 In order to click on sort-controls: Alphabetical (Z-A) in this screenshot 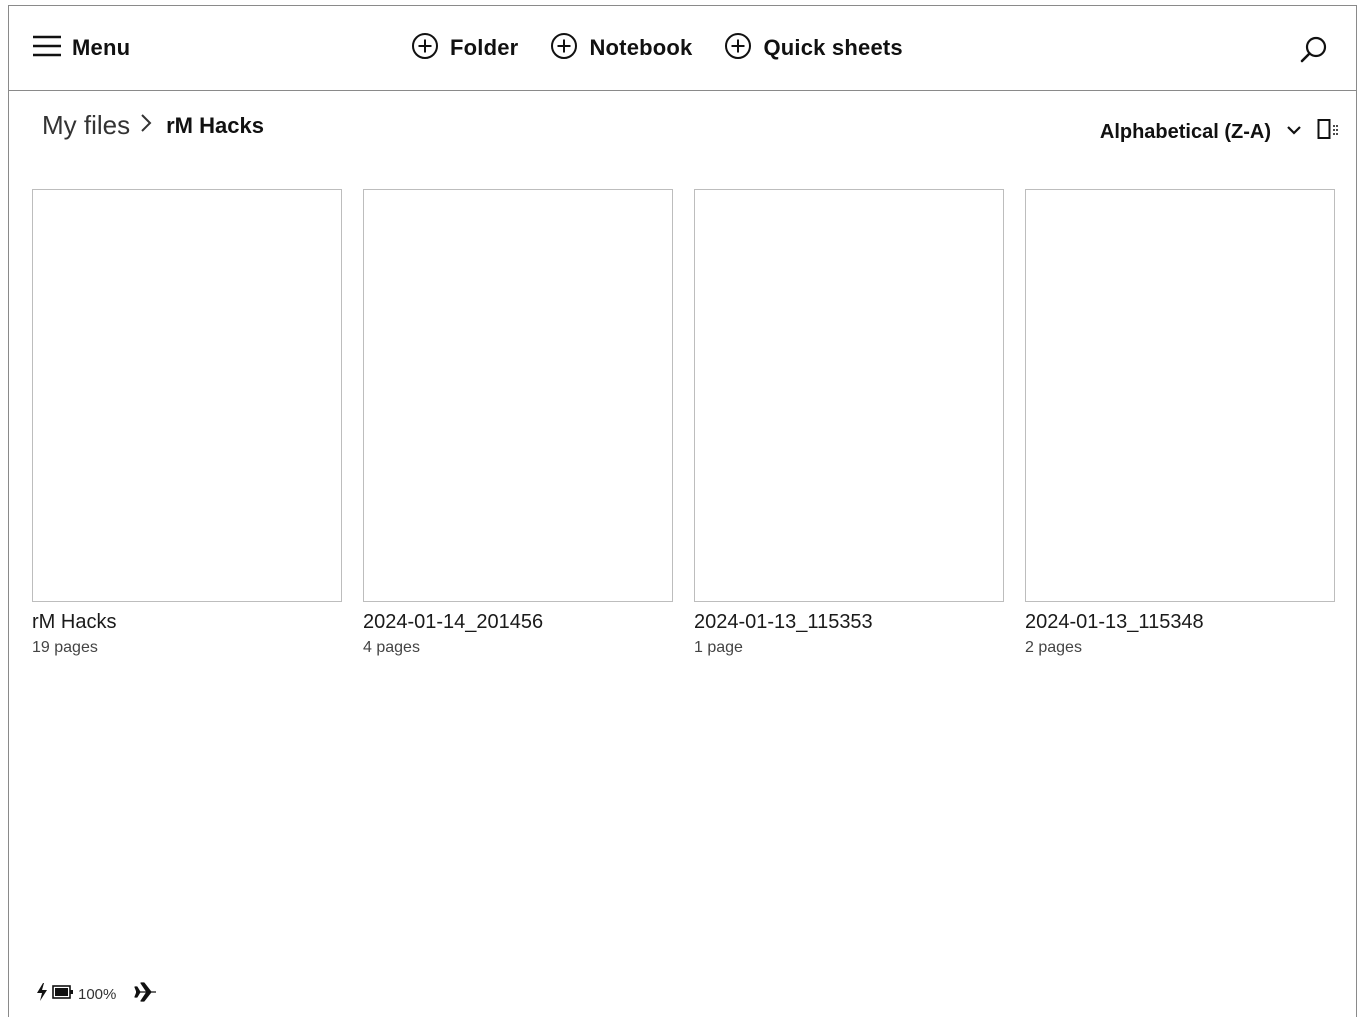, I will do `click(1219, 132)`.